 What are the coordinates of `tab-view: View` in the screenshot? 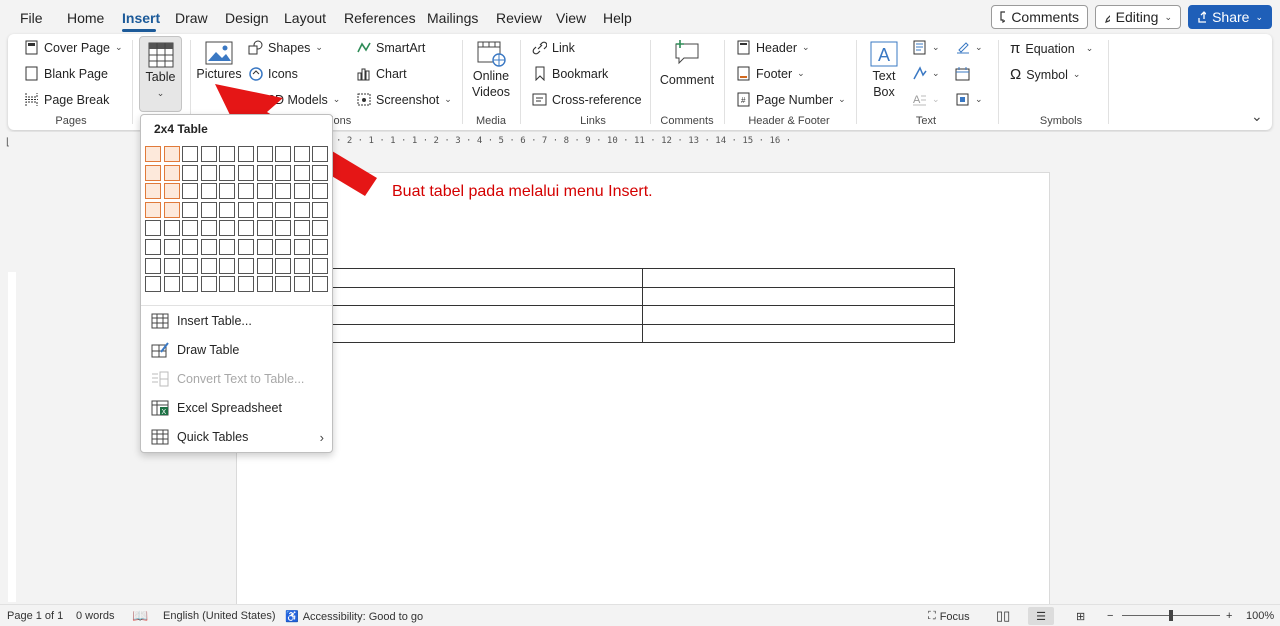 It's located at (571, 18).